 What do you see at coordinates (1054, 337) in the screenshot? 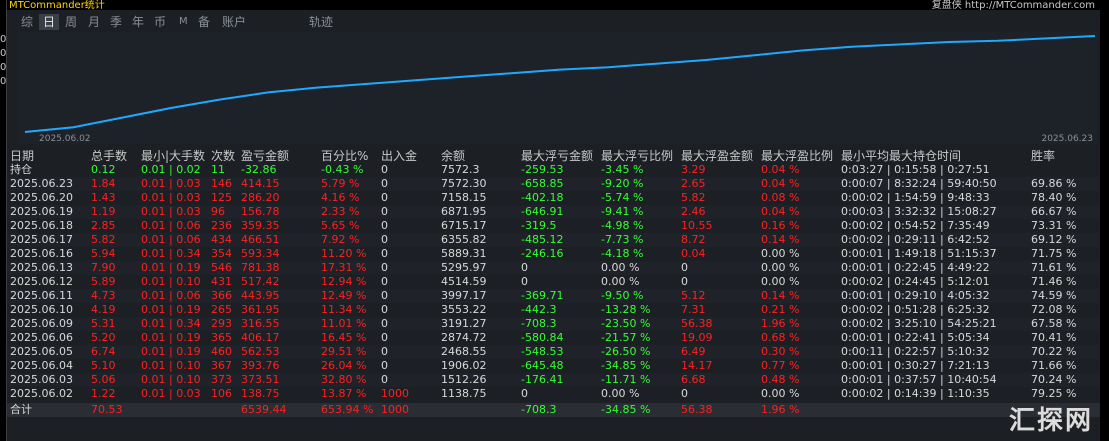
I see `cell-winrate: 70.41 %` at bounding box center [1054, 337].